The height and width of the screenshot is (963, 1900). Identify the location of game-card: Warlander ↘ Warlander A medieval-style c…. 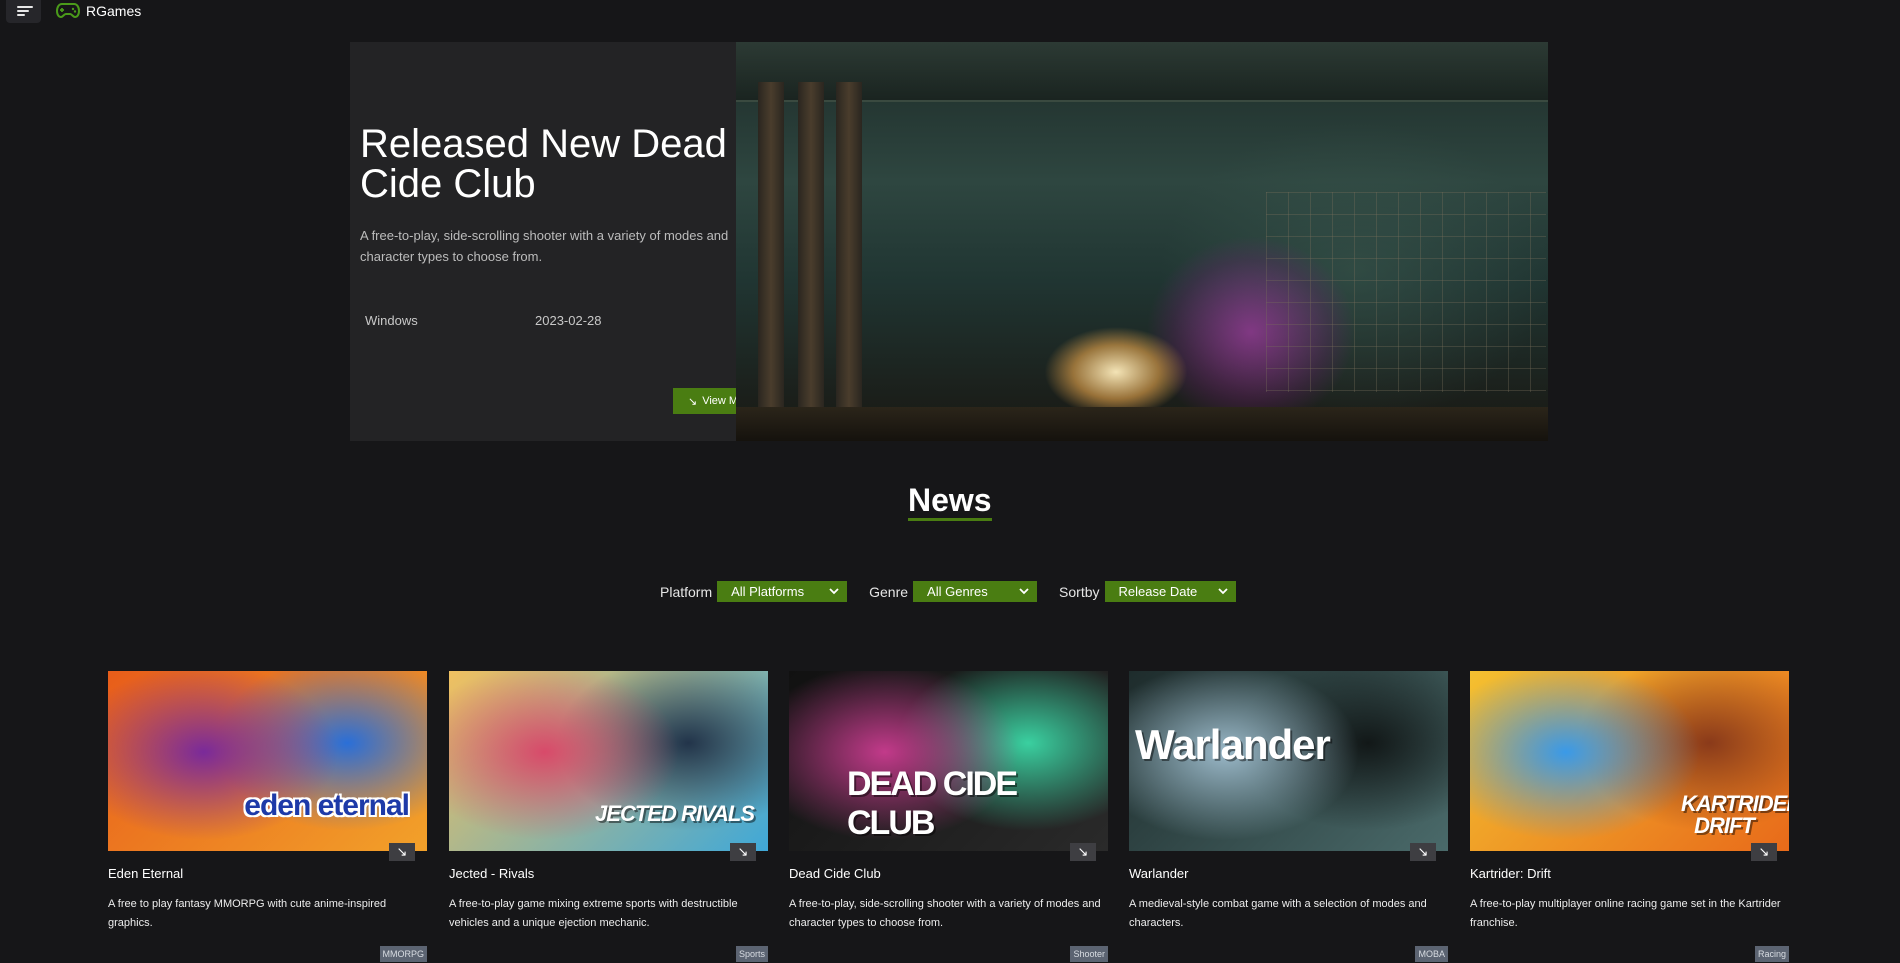
(1288, 817).